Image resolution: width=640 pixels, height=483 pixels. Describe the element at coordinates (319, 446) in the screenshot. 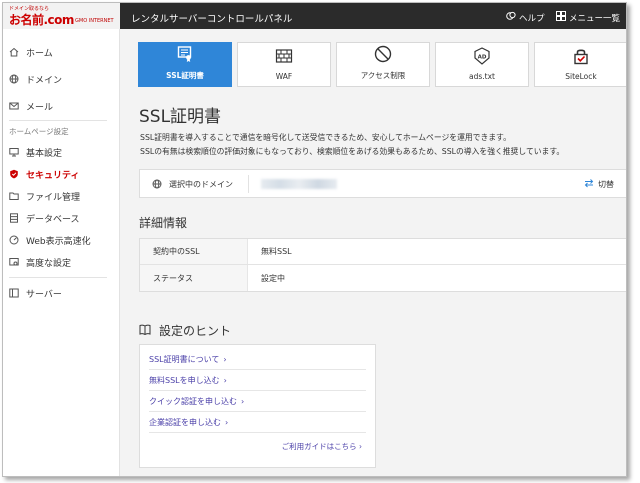

I see `usage-guide-label: ご利用ガイドはこちら` at that location.